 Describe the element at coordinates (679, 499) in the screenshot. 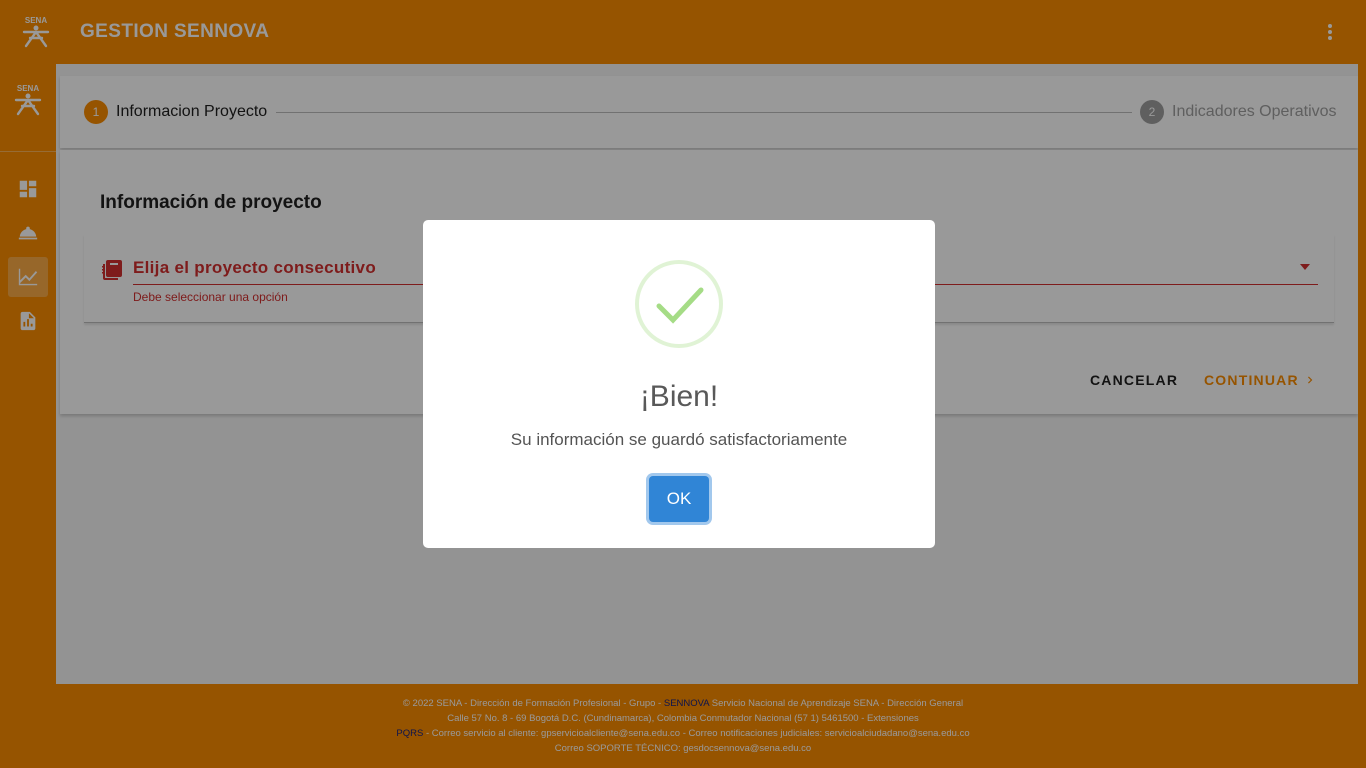

I see `ok-button: OK` at that location.